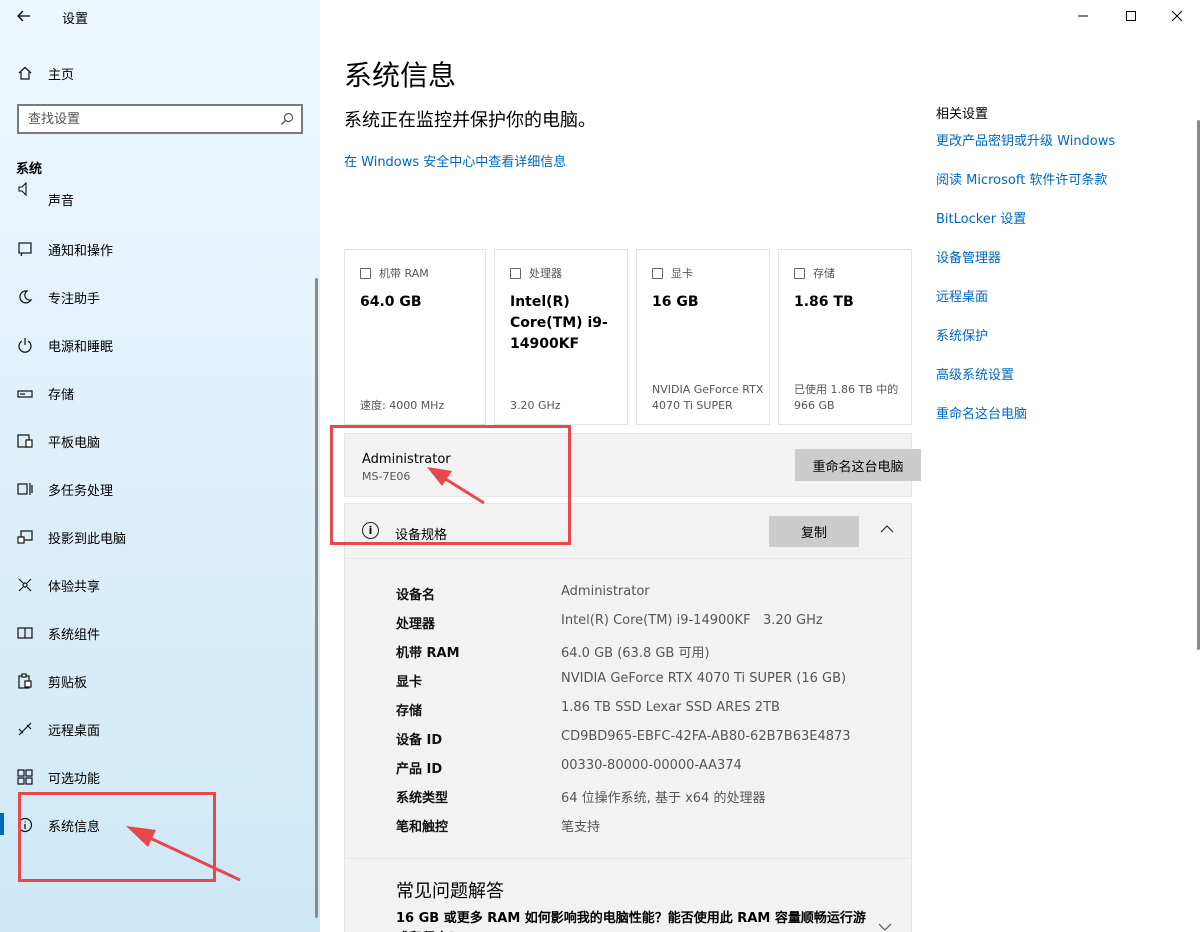  I want to click on home-icon, so click(25, 73).